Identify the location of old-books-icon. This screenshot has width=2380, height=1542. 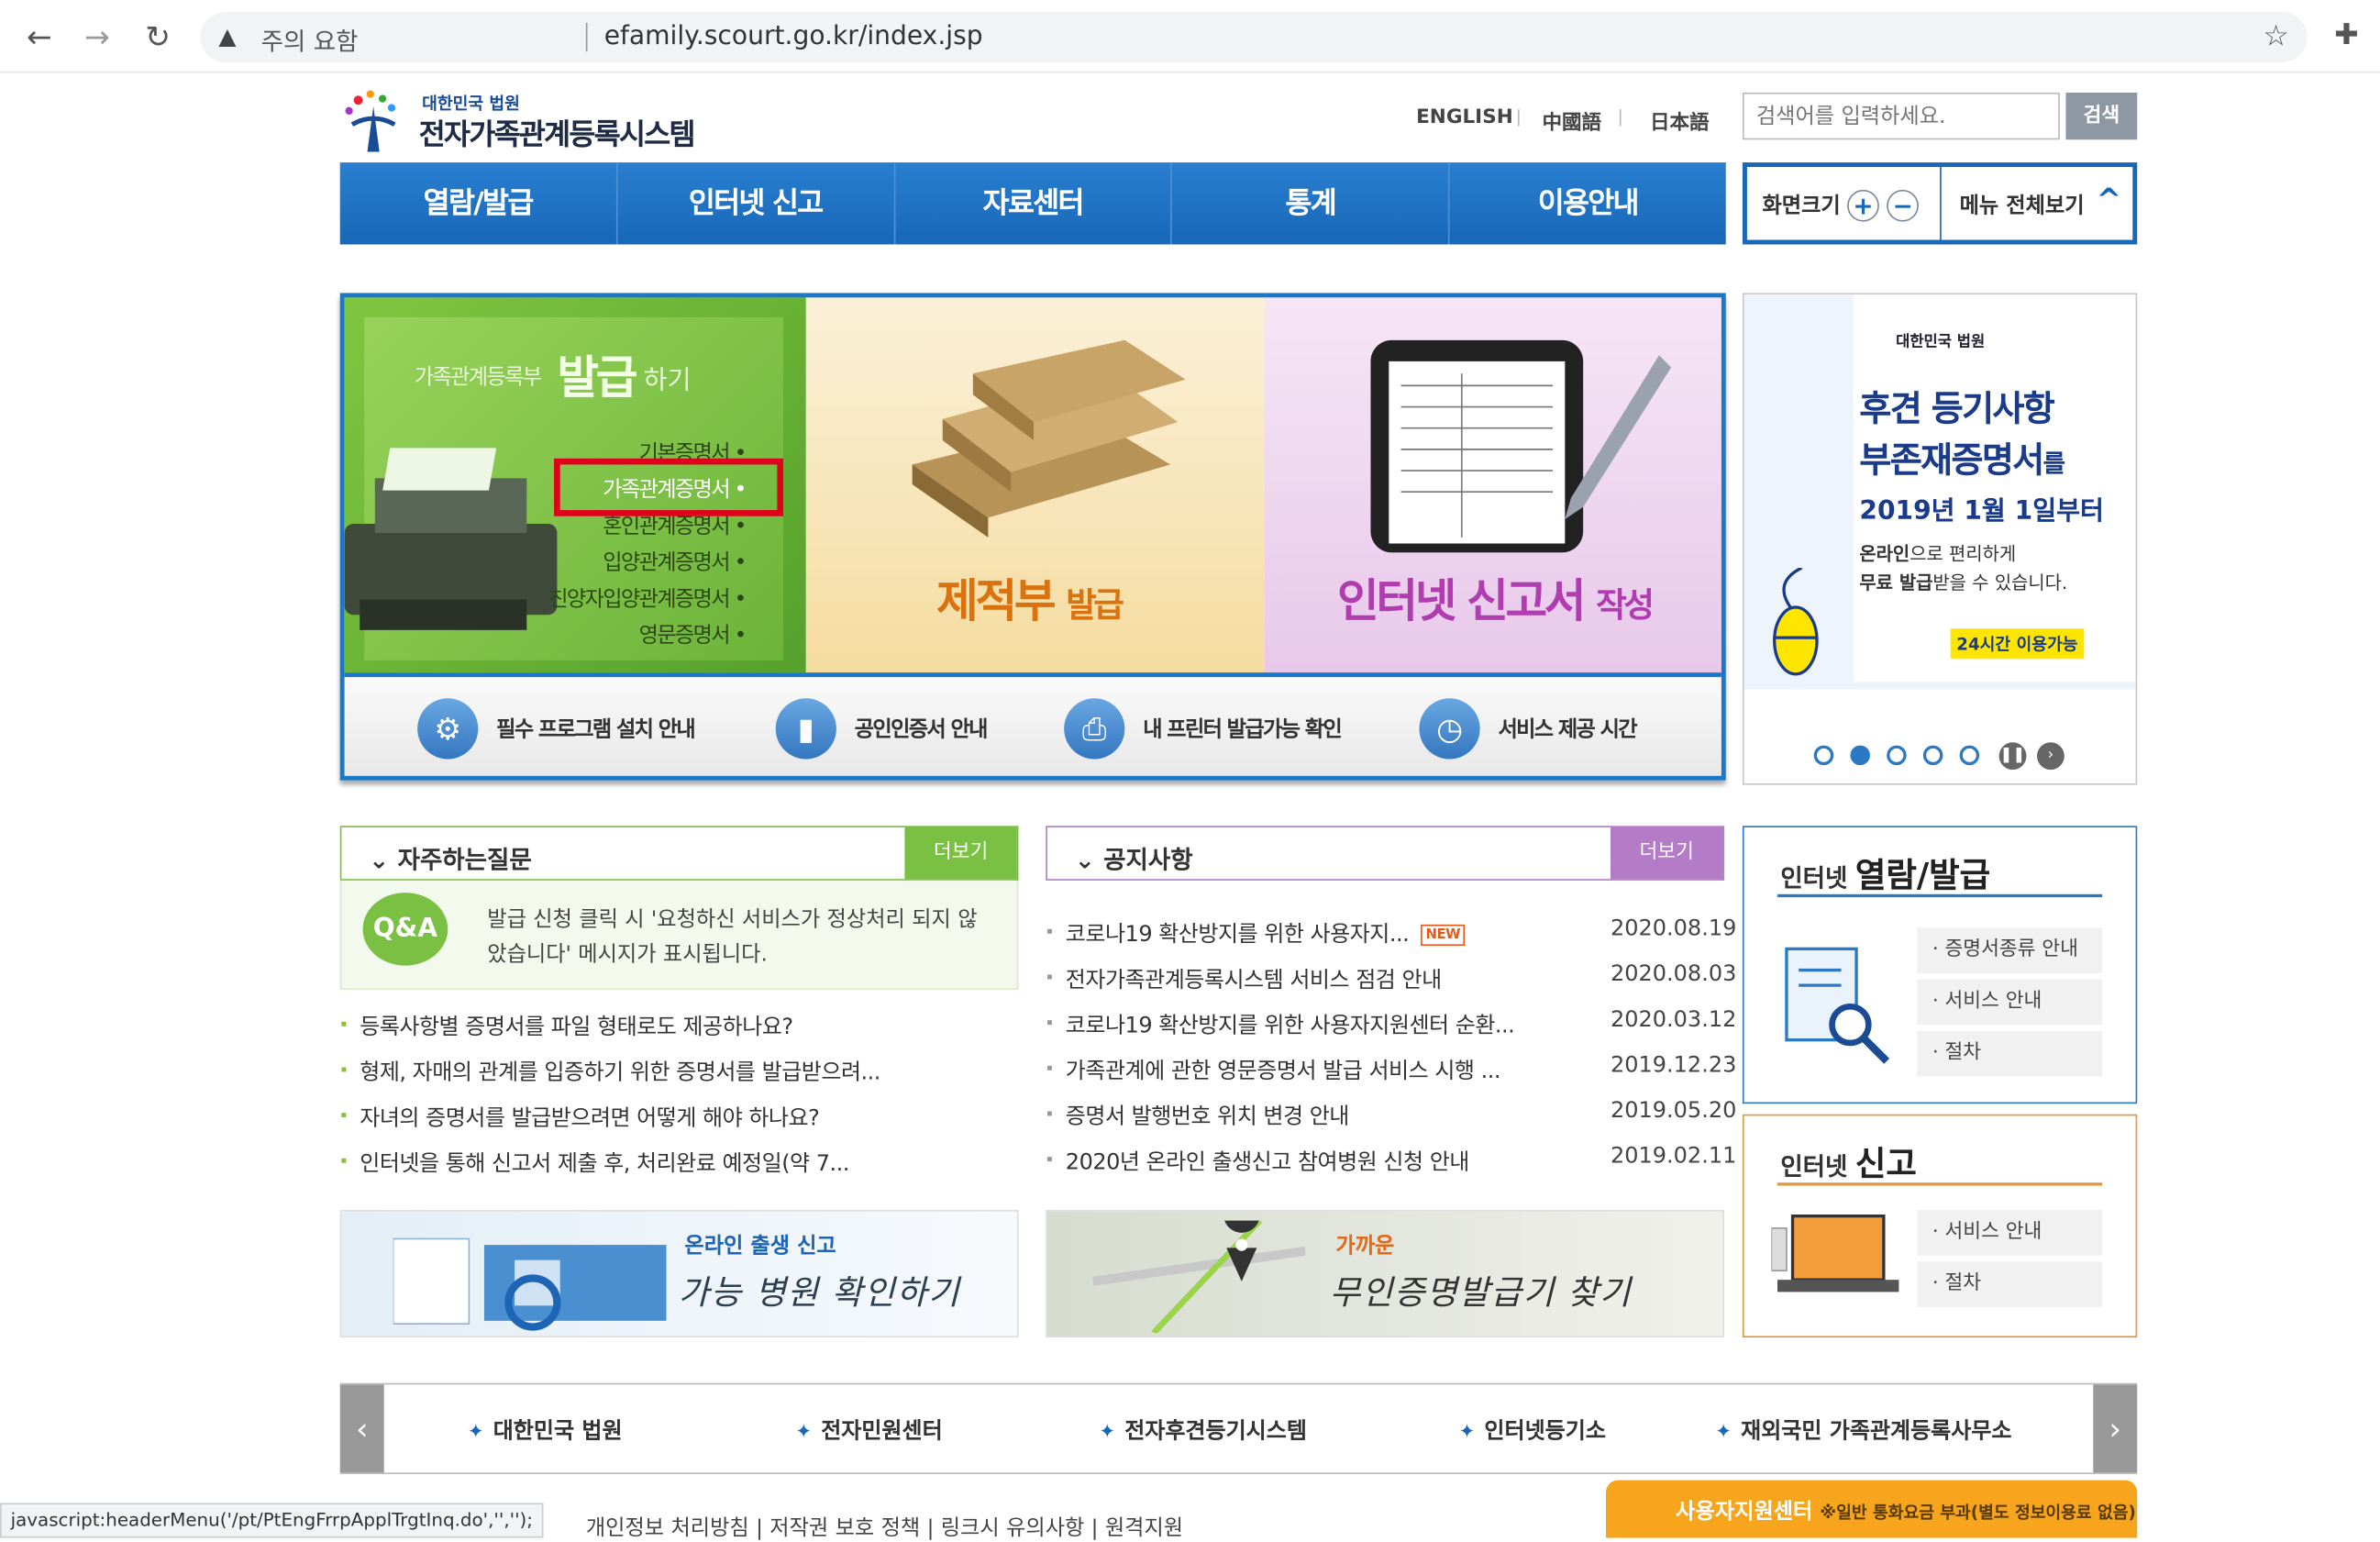
(1049, 438).